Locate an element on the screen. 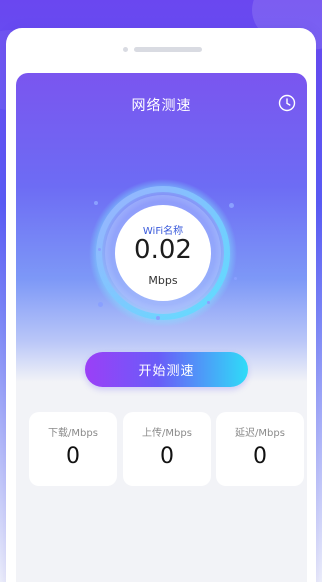  history-button is located at coordinates (287, 103).